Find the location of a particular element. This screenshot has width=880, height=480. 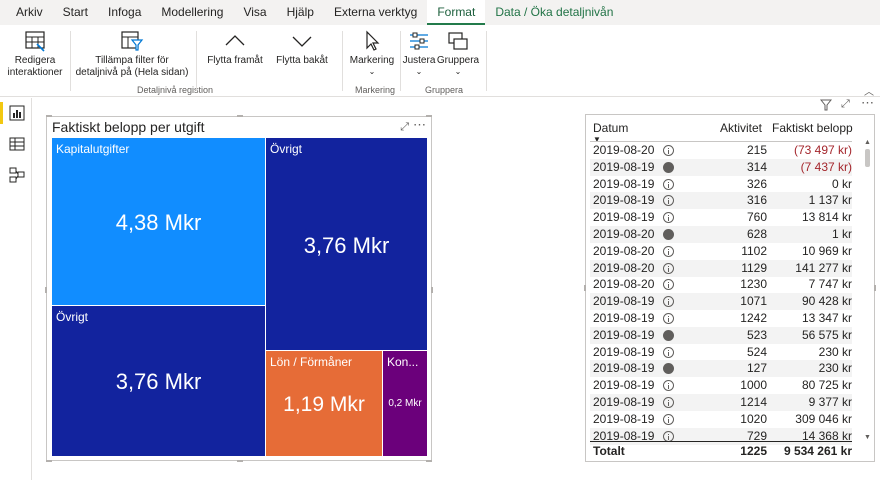

column-header-faktiskt-belopp: Faktiskt belopp is located at coordinates (812, 128).